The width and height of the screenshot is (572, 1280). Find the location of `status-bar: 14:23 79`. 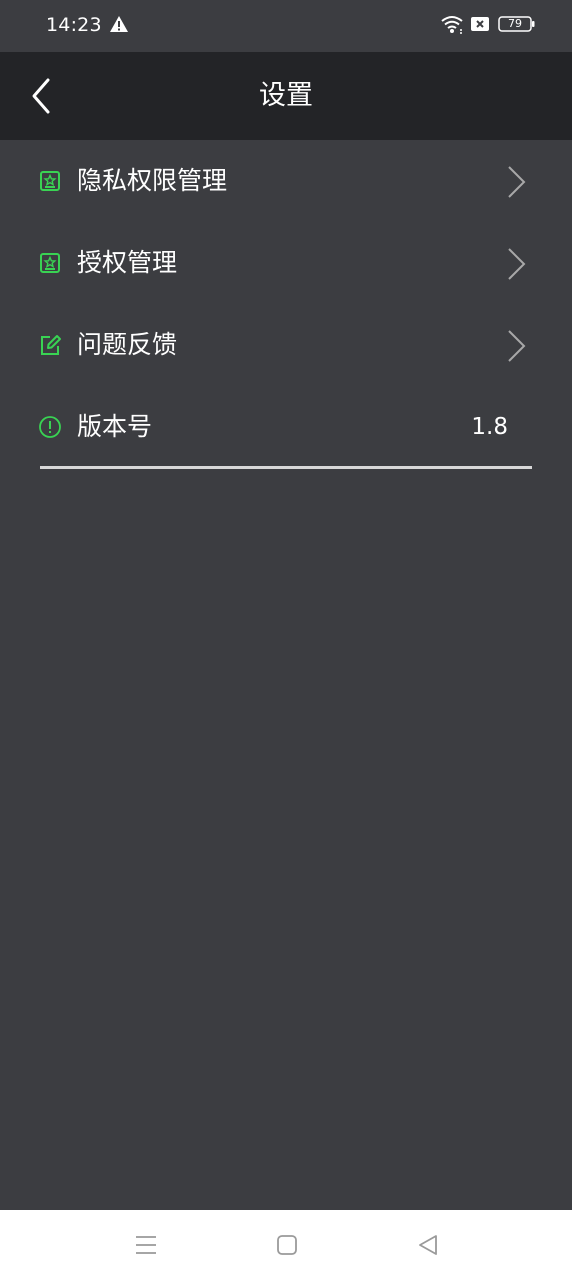

status-bar: 14:23 79 is located at coordinates (286, 26).